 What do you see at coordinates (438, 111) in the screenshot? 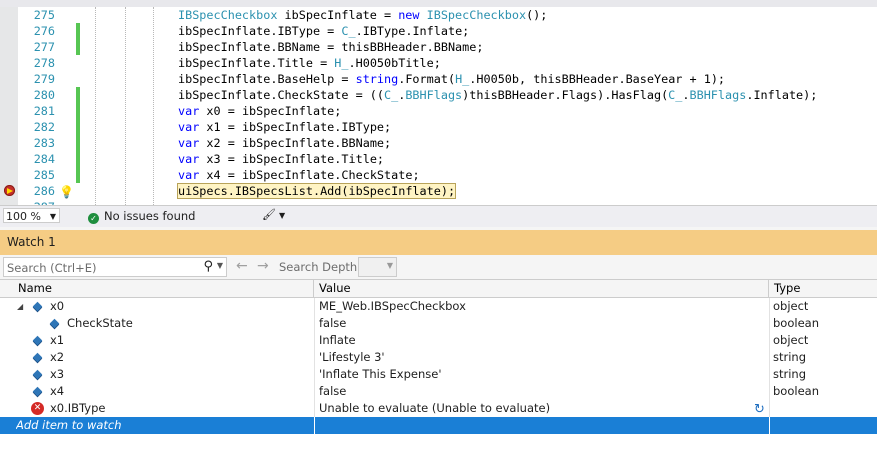
I see `code-line: 281 var x0 = ibSpecInflate;` at bounding box center [438, 111].